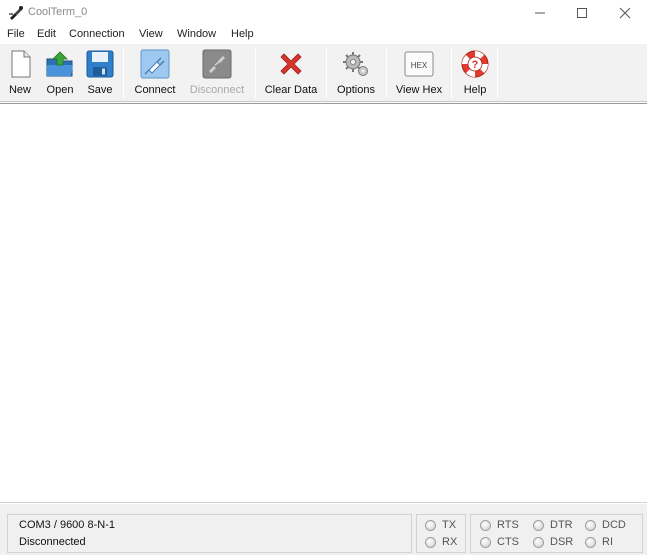  Describe the element at coordinates (508, 525) in the screenshot. I see `rts-label: RTS` at that location.